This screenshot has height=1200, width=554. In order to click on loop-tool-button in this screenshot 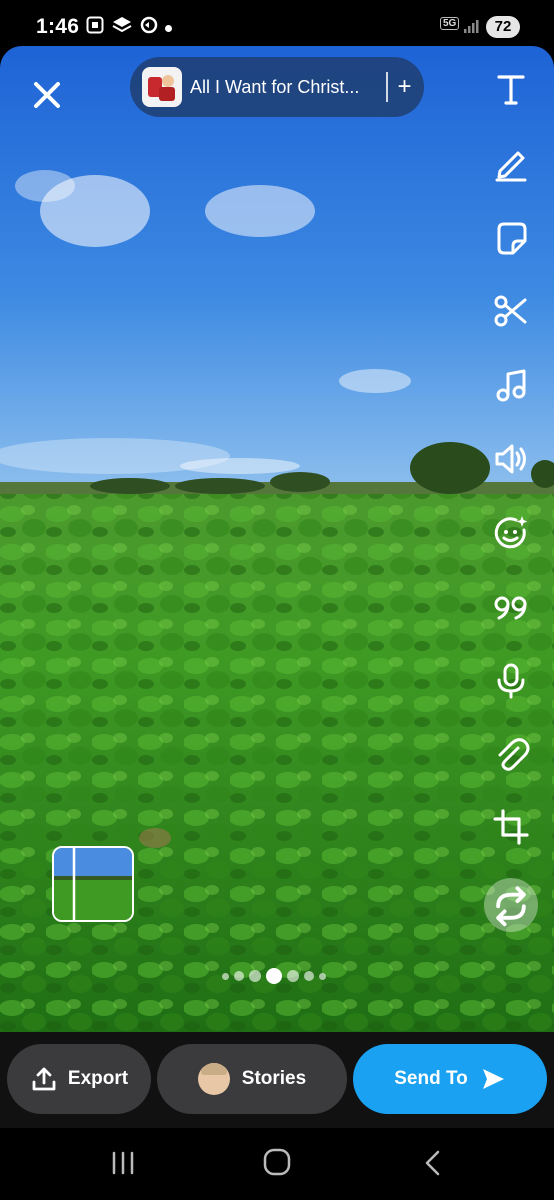, I will do `click(511, 905)`.